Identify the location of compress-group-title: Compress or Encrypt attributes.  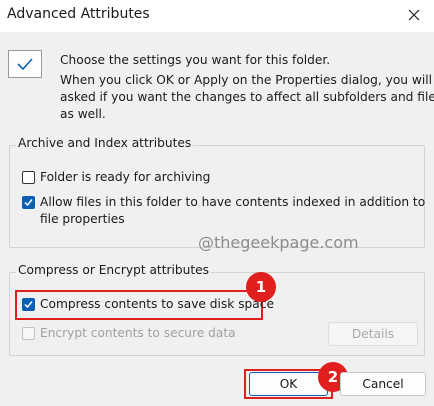
(113, 270).